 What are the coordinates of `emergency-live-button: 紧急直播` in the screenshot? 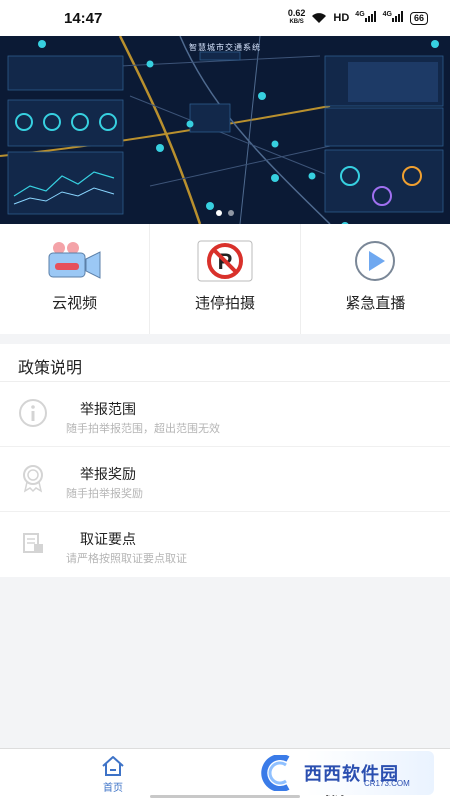 It's located at (375, 279).